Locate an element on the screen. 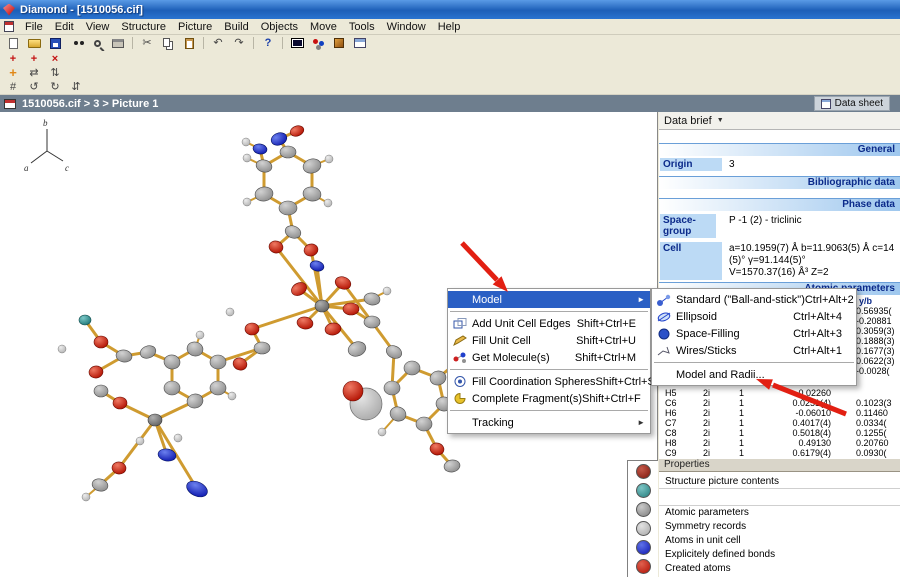 The height and width of the screenshot is (577, 900). atom-row: C8 2i 1 0.5018(4) 0.1255( is located at coordinates (779, 433).